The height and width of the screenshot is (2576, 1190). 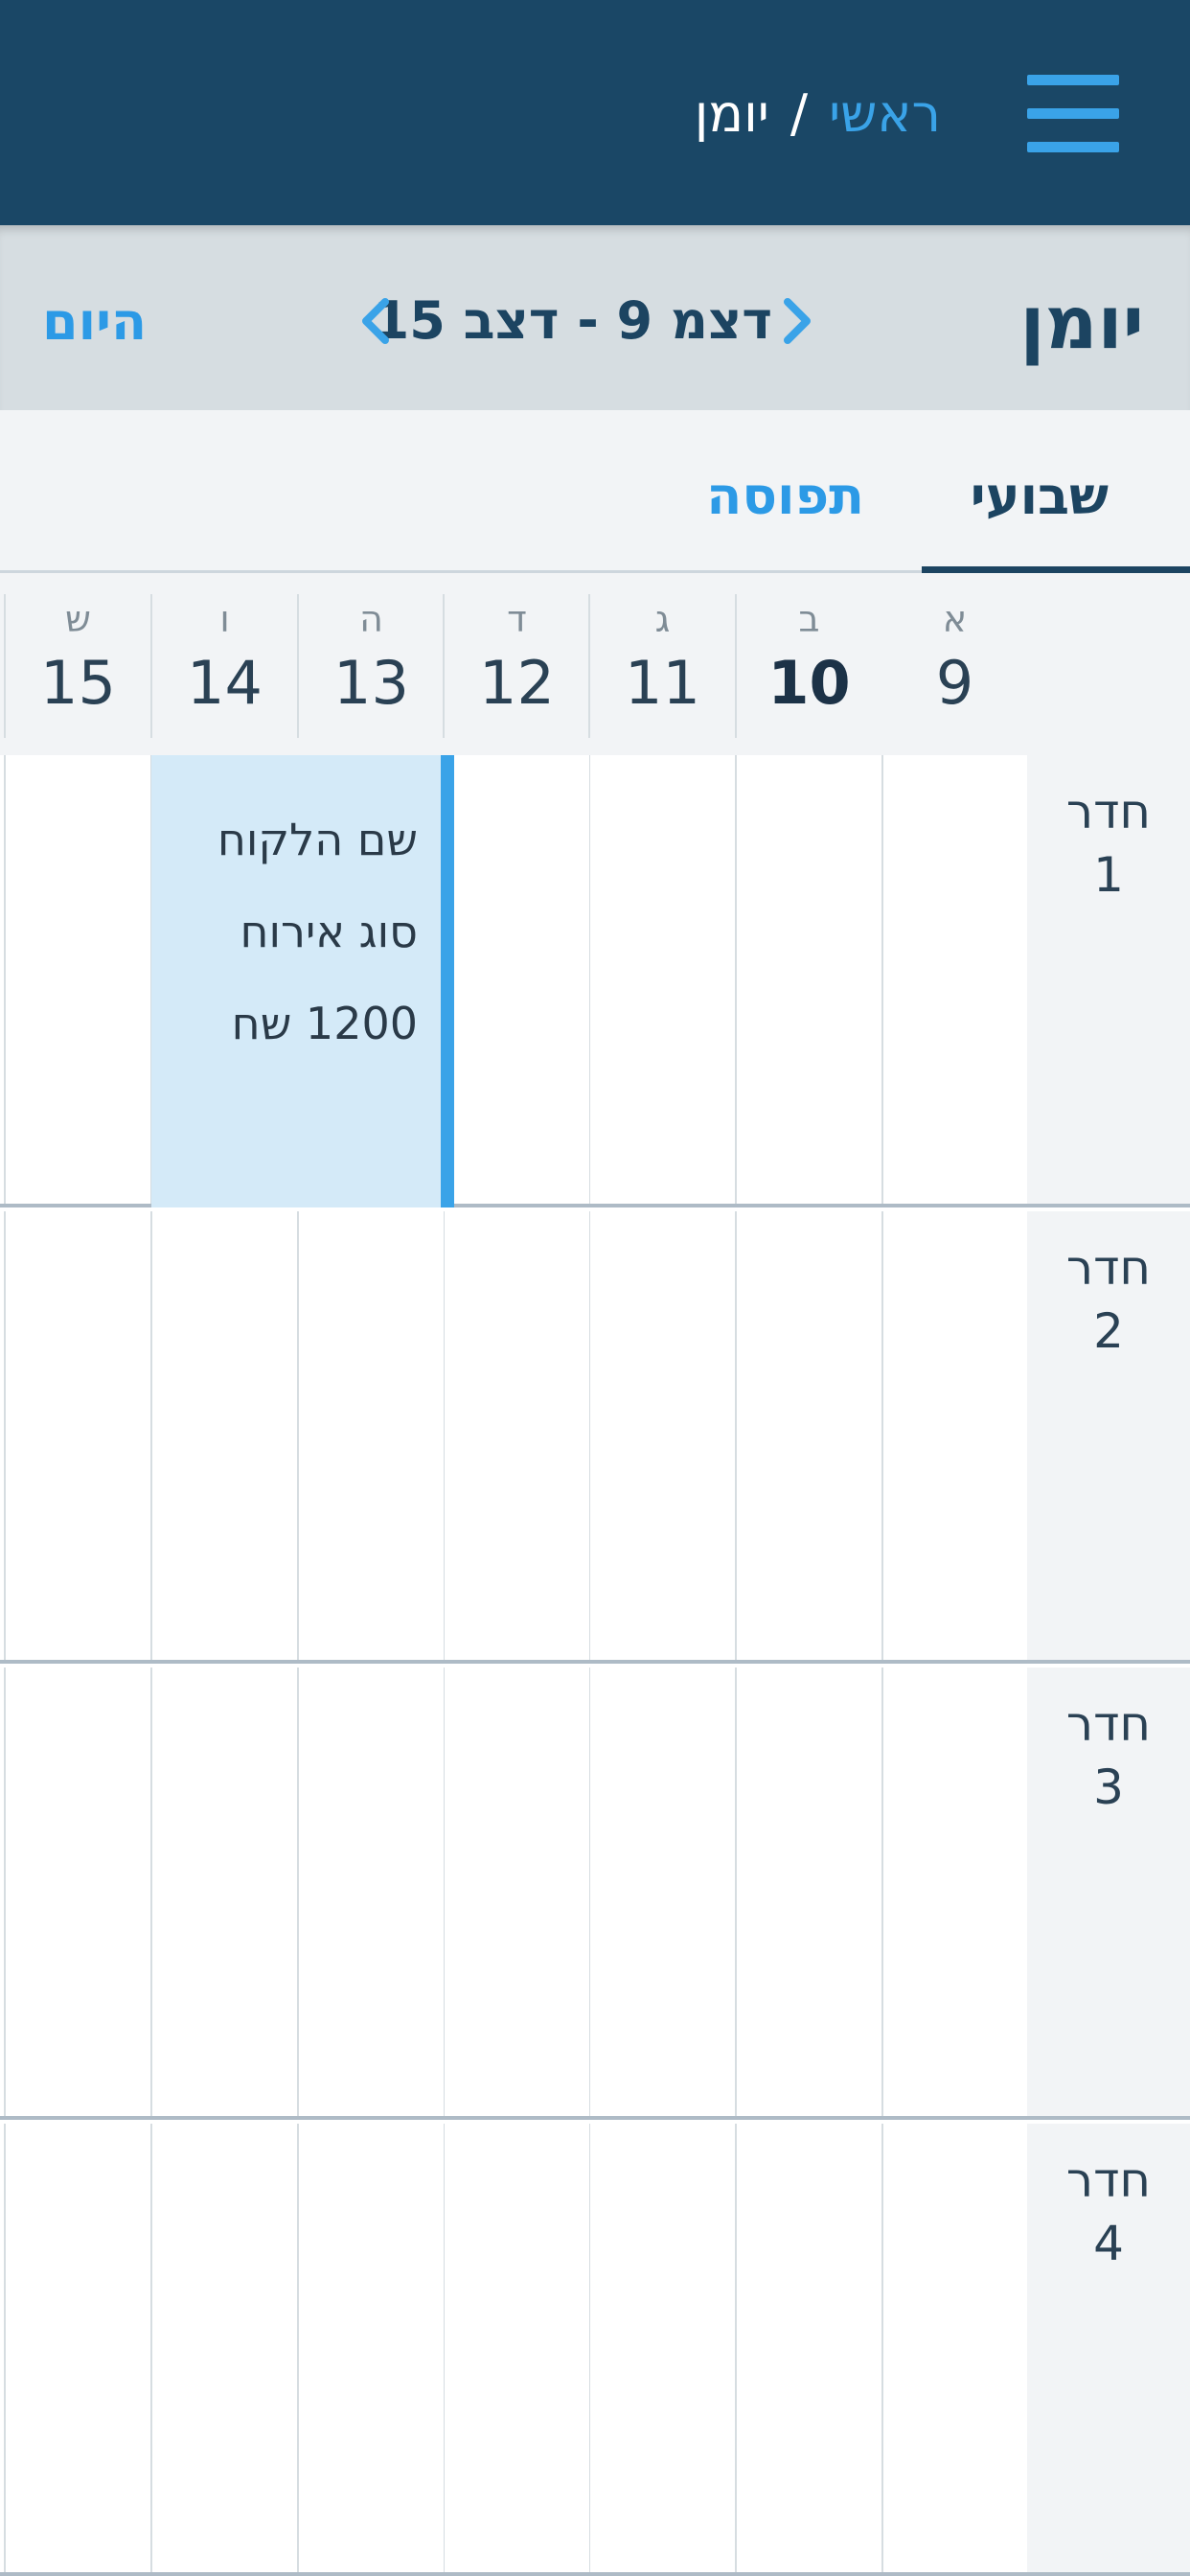 I want to click on room-number: 2, so click(x=1108, y=1331).